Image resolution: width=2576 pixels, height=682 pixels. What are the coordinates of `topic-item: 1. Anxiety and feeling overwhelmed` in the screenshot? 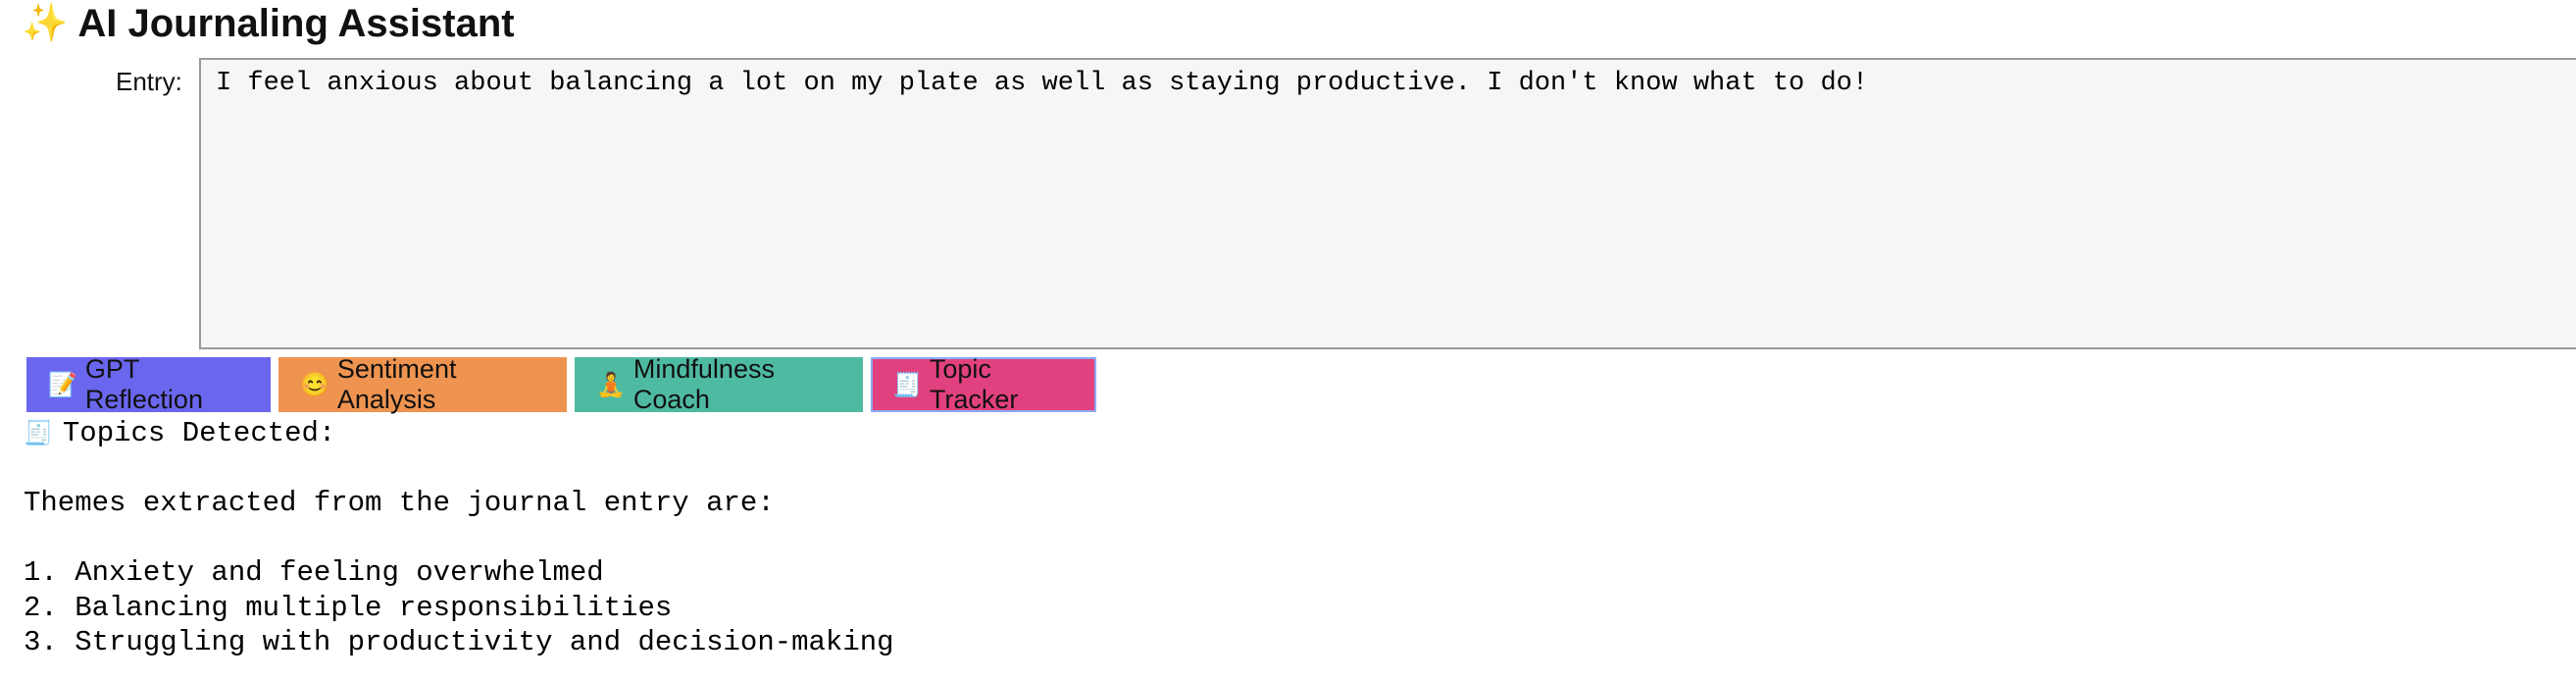 It's located at (314, 572).